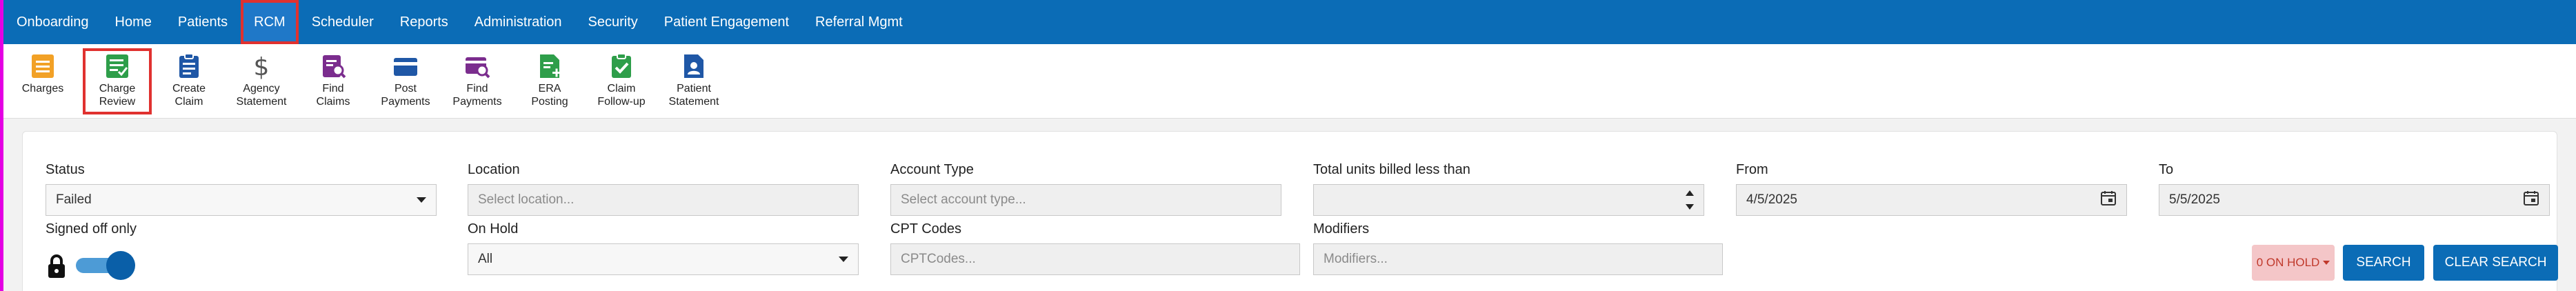 The height and width of the screenshot is (291, 2576). I want to click on patient-statement-icon, so click(693, 66).